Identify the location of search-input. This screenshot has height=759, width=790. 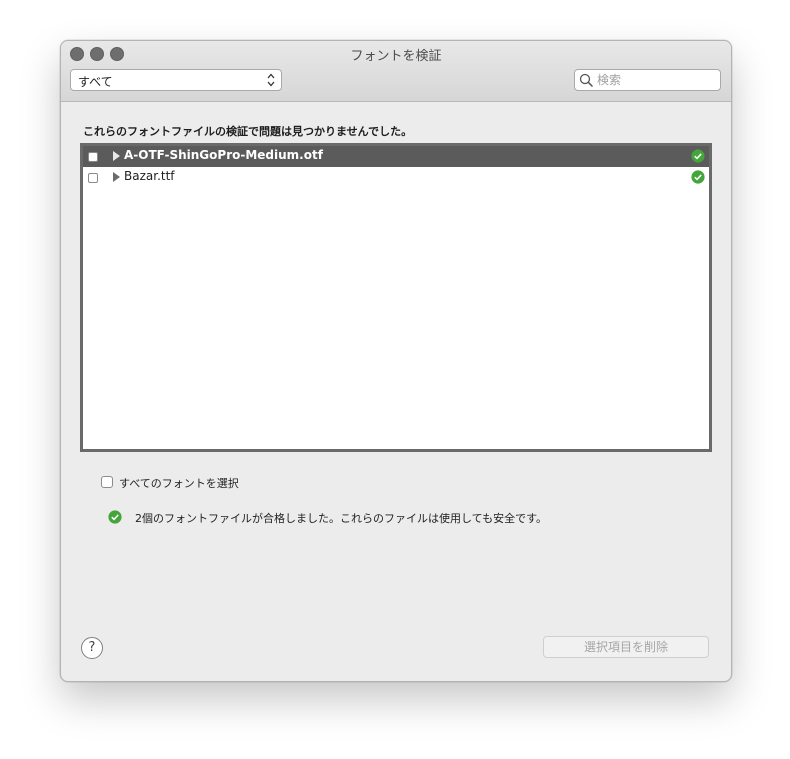
(656, 80).